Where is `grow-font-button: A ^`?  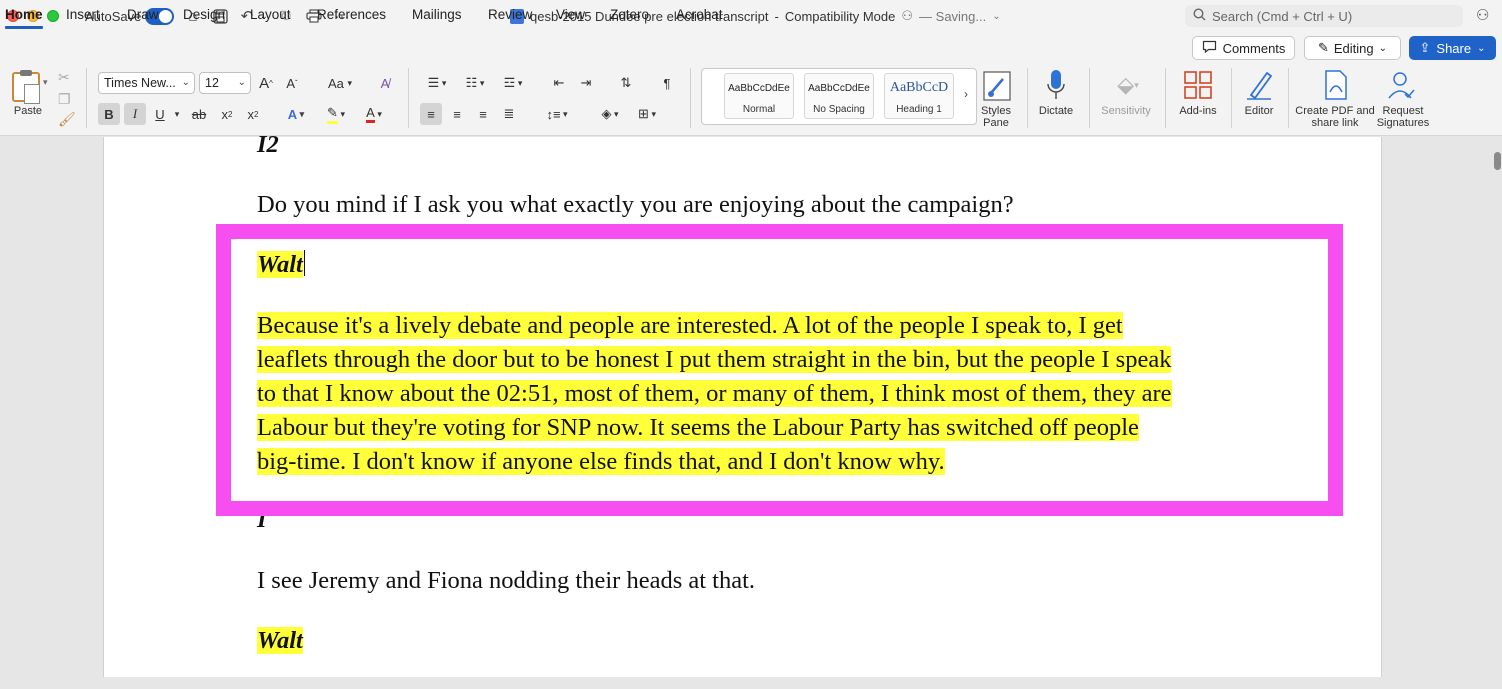 grow-font-button: A ^ is located at coordinates (266, 83).